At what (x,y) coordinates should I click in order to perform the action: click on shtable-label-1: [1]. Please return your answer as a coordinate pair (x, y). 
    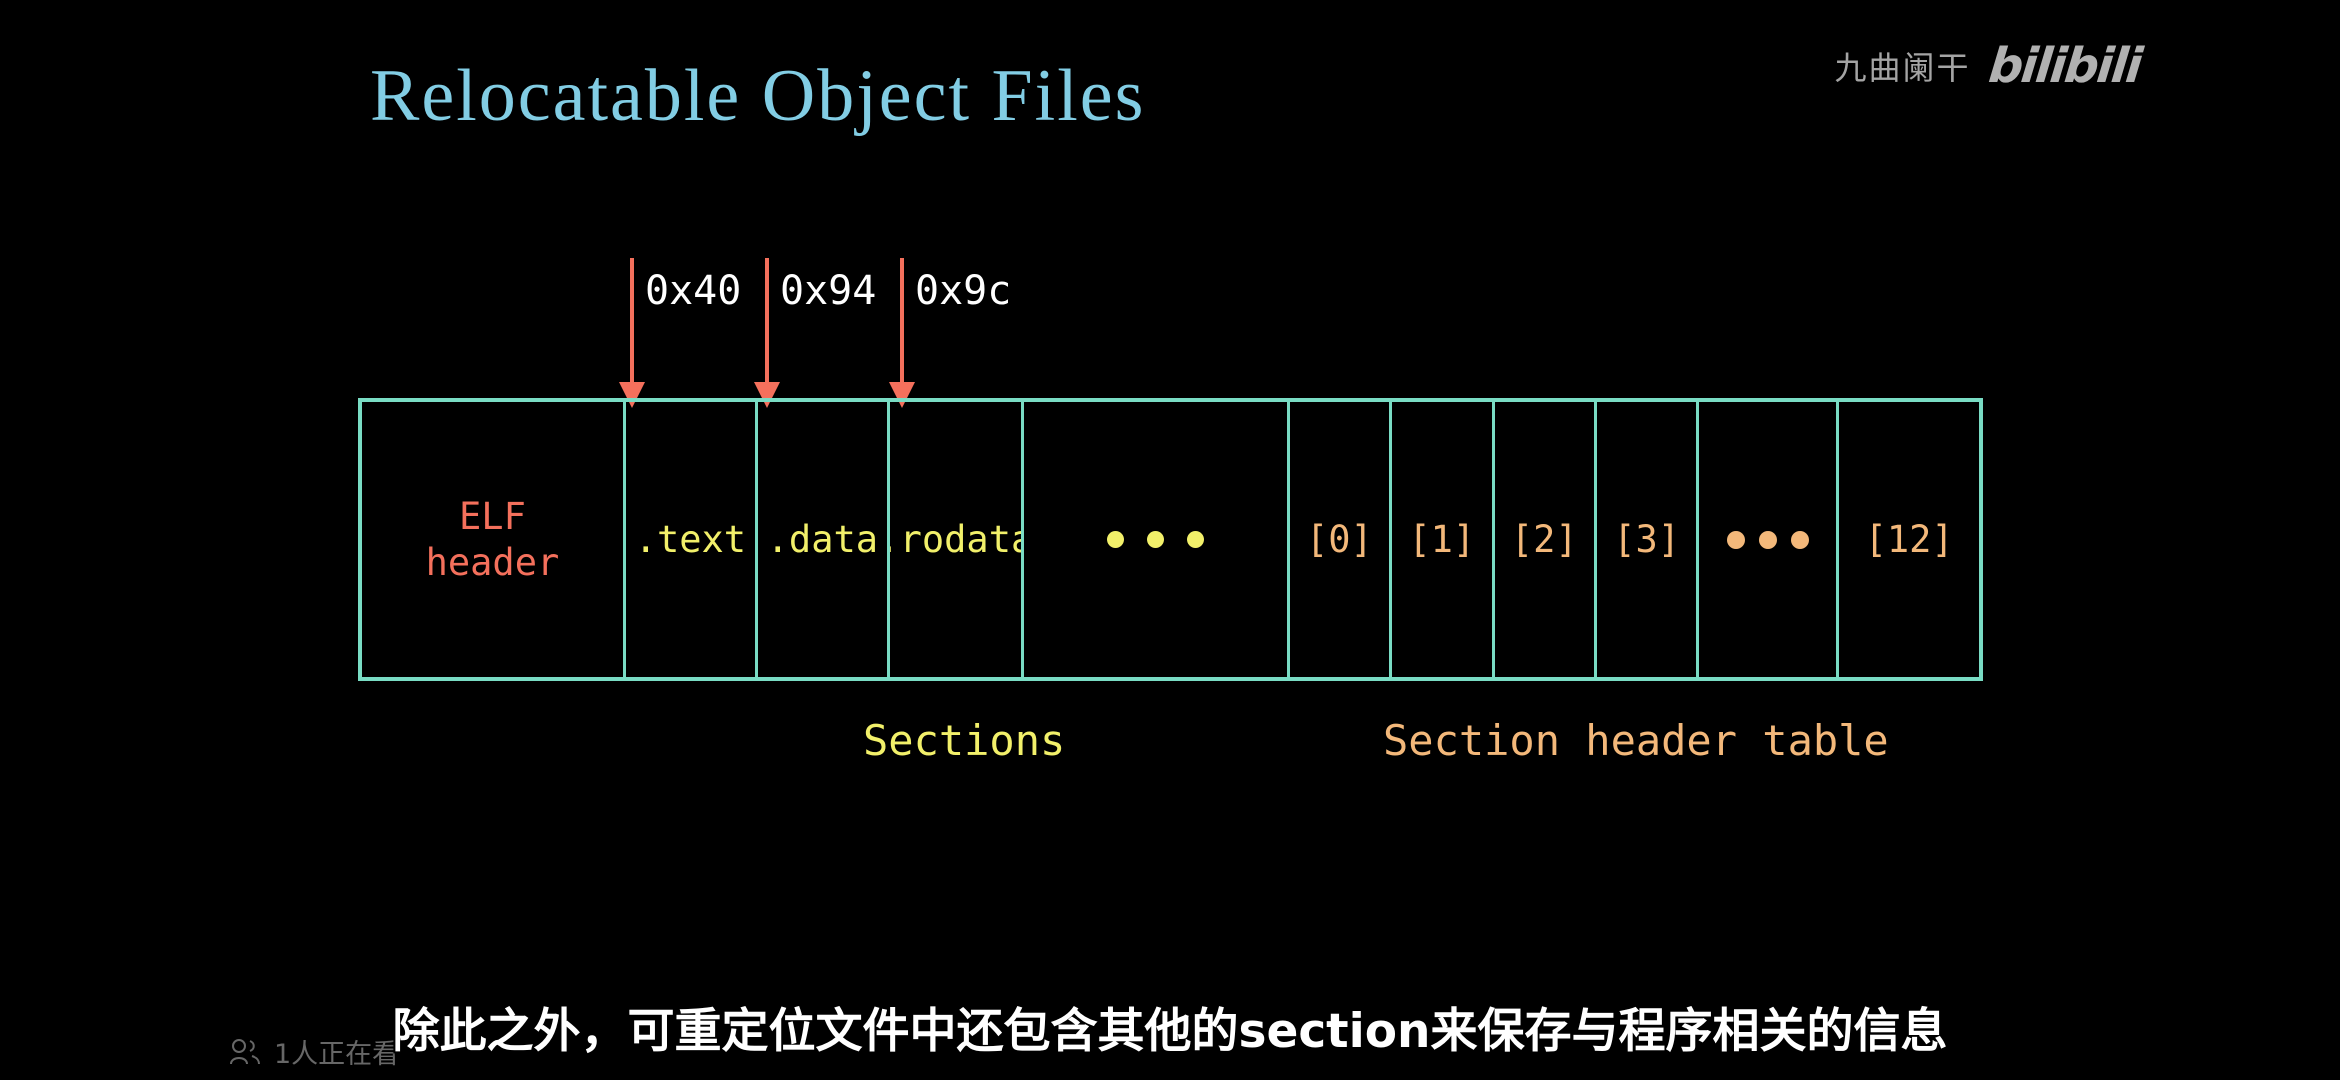
    Looking at the image, I should click on (1442, 539).